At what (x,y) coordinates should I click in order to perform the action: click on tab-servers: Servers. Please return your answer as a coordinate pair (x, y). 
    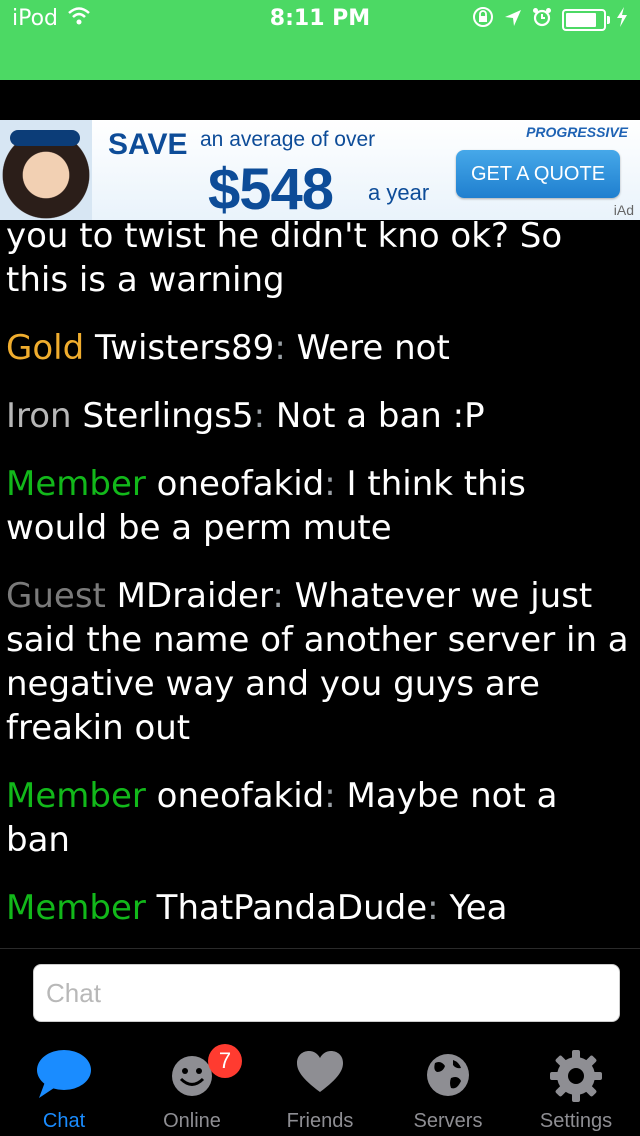
    Looking at the image, I should click on (448, 1086).